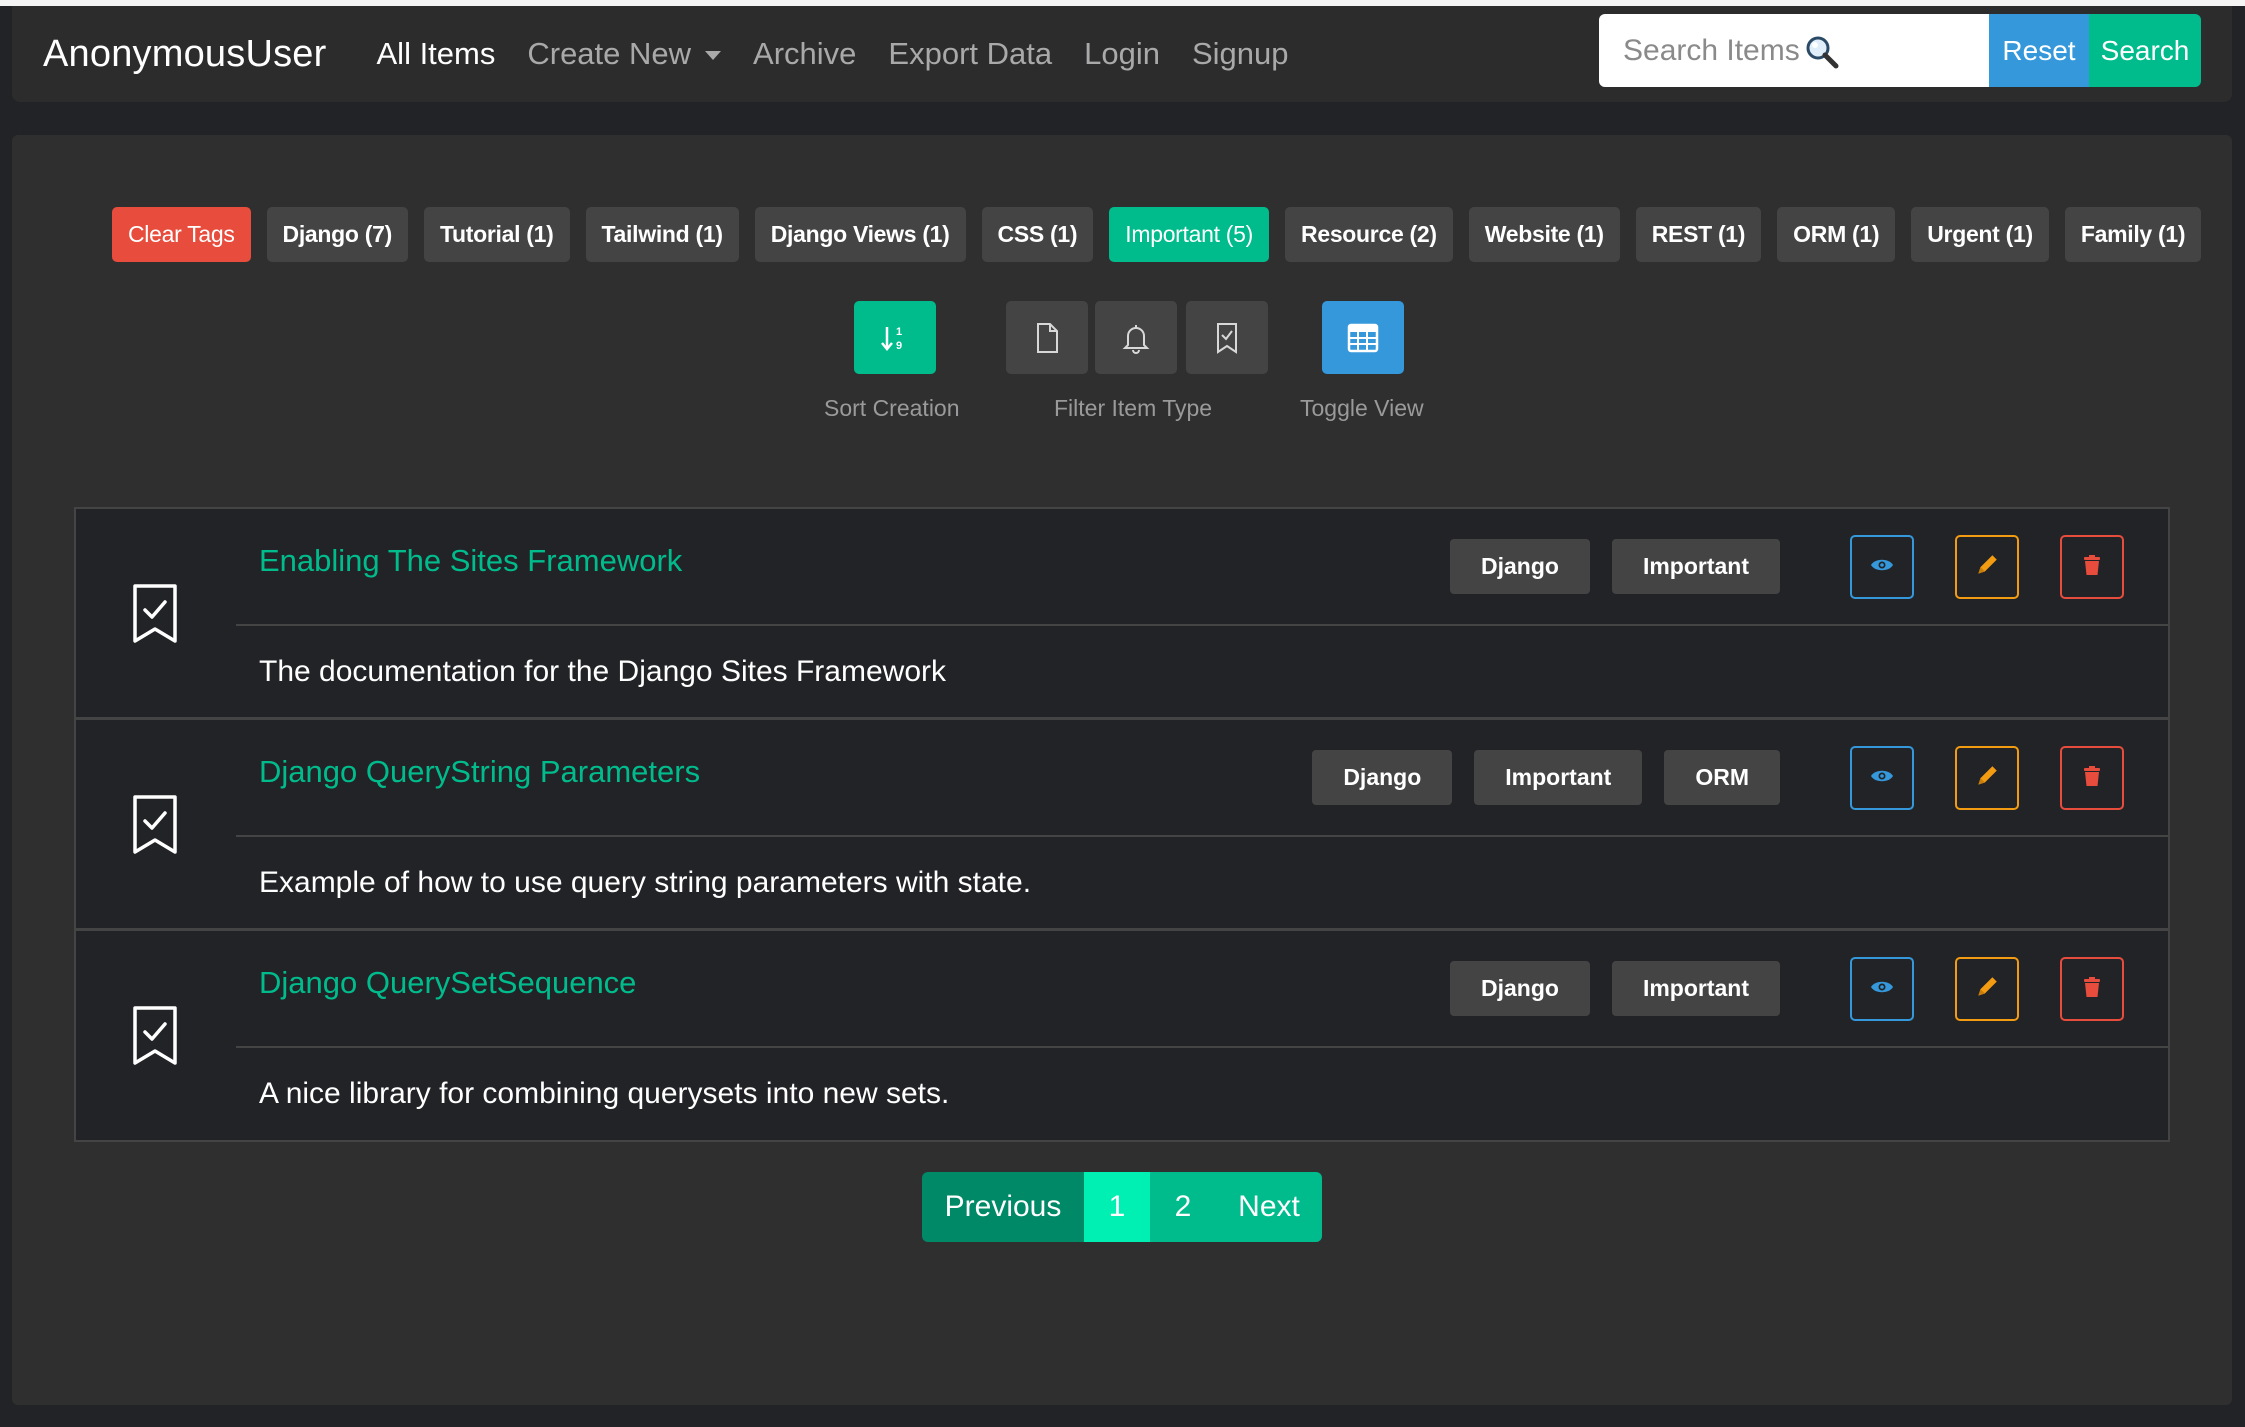  I want to click on nav-export-data: Export Data, so click(970, 54).